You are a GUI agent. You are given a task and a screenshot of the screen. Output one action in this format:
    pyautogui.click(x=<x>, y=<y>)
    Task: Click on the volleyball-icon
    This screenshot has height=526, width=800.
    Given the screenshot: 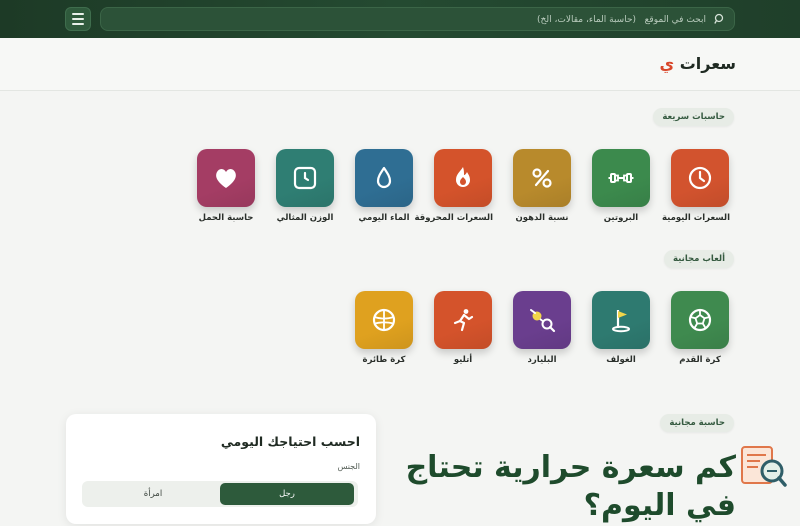 What is the action you would take?
    pyautogui.click(x=384, y=320)
    